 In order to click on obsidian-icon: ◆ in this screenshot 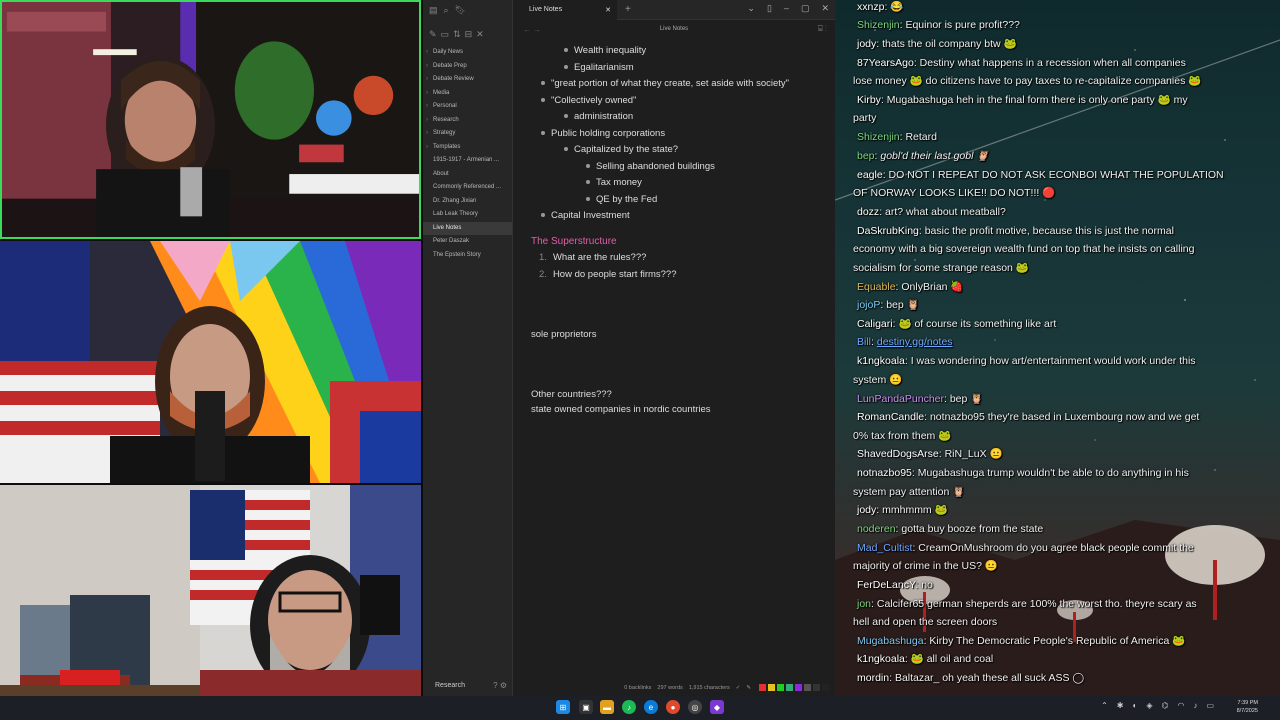, I will do `click(717, 707)`.